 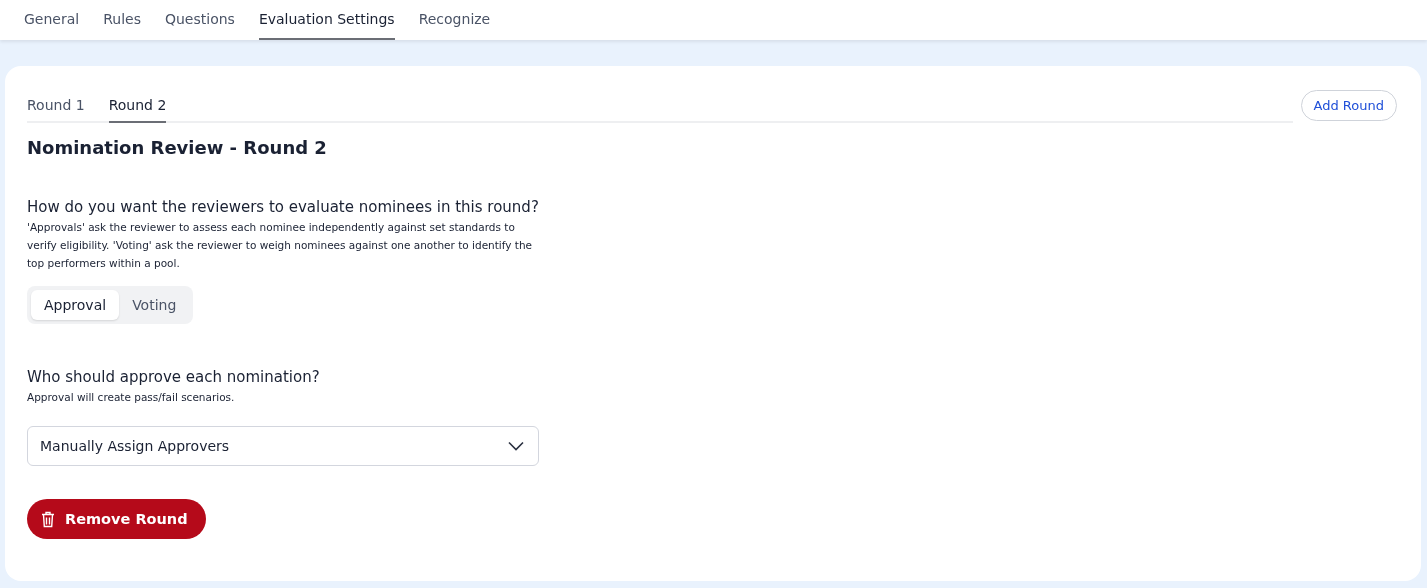 I want to click on help-text: Approval will create pass/fail scenarios., so click(x=131, y=397).